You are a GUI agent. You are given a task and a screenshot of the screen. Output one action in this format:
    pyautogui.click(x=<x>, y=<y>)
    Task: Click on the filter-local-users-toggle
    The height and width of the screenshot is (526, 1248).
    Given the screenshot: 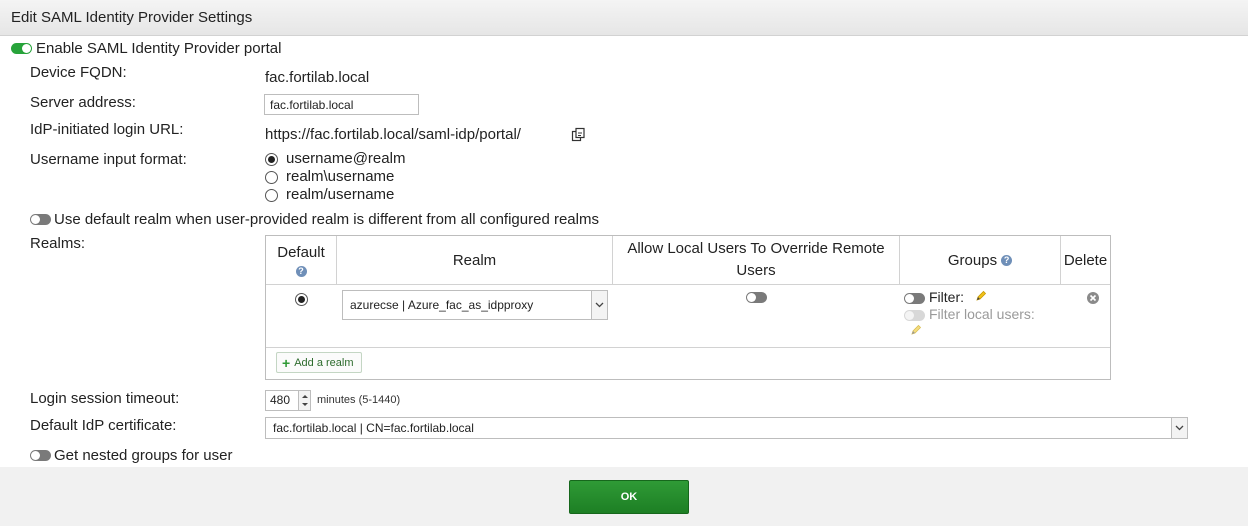 What is the action you would take?
    pyautogui.click(x=914, y=315)
    